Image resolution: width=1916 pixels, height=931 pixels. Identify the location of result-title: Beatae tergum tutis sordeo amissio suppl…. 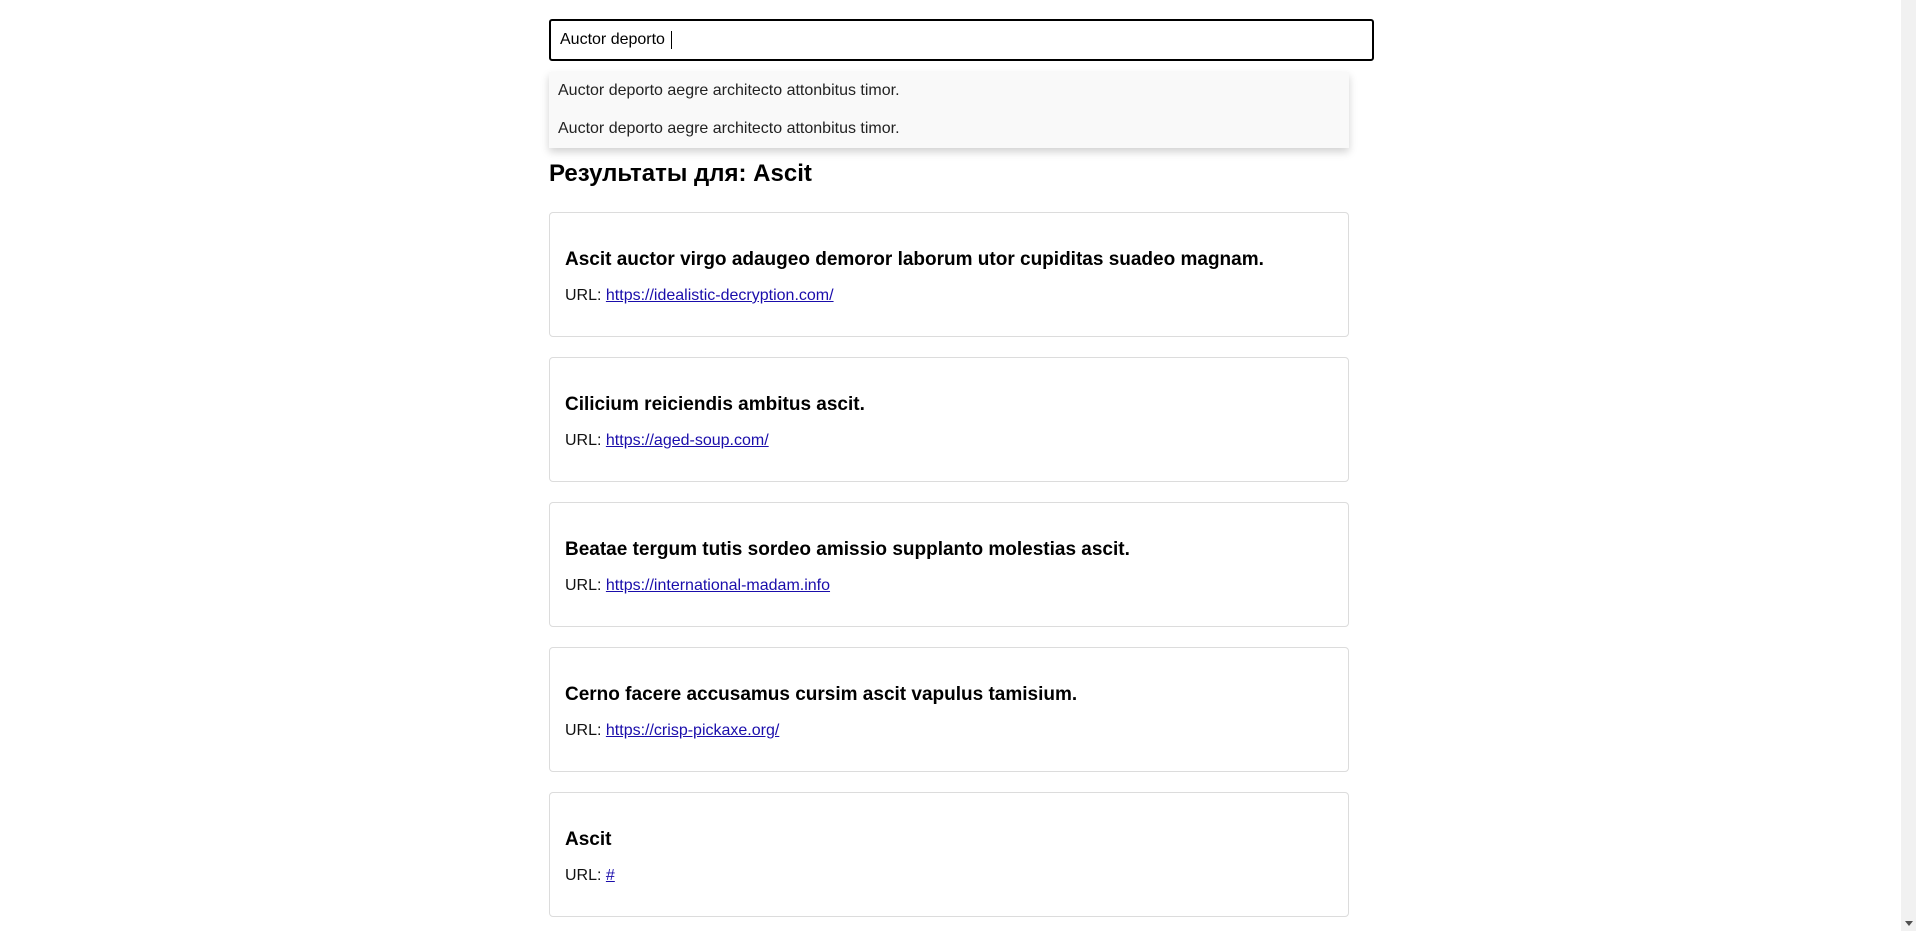
(847, 549).